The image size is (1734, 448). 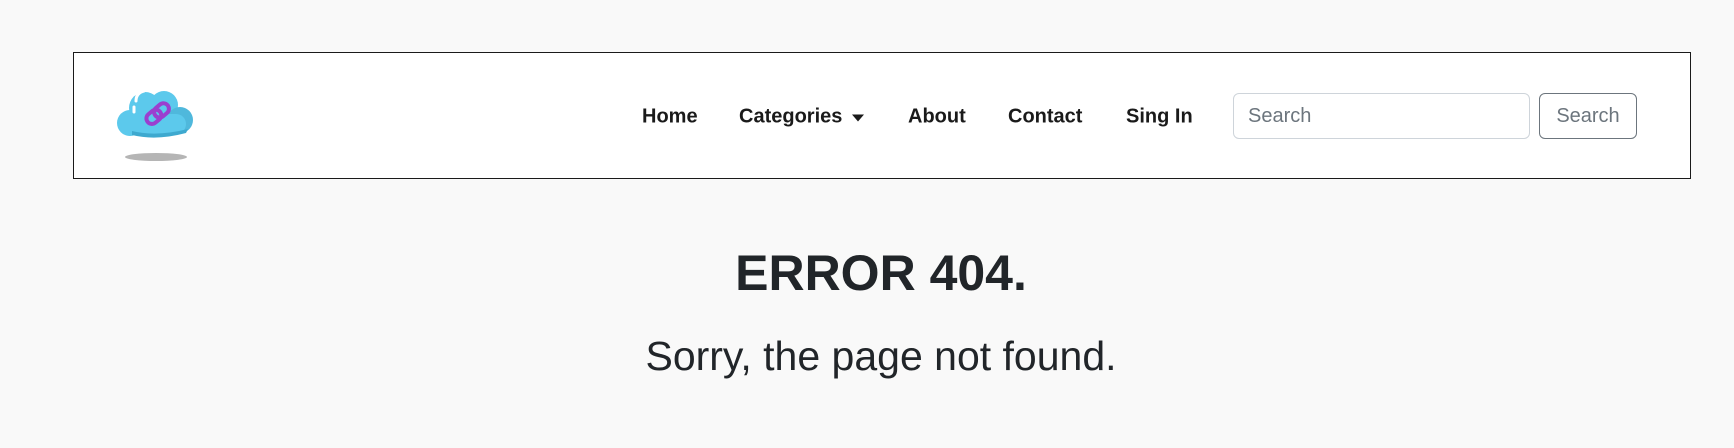 What do you see at coordinates (1588, 116) in the screenshot?
I see `search-button: Search` at bounding box center [1588, 116].